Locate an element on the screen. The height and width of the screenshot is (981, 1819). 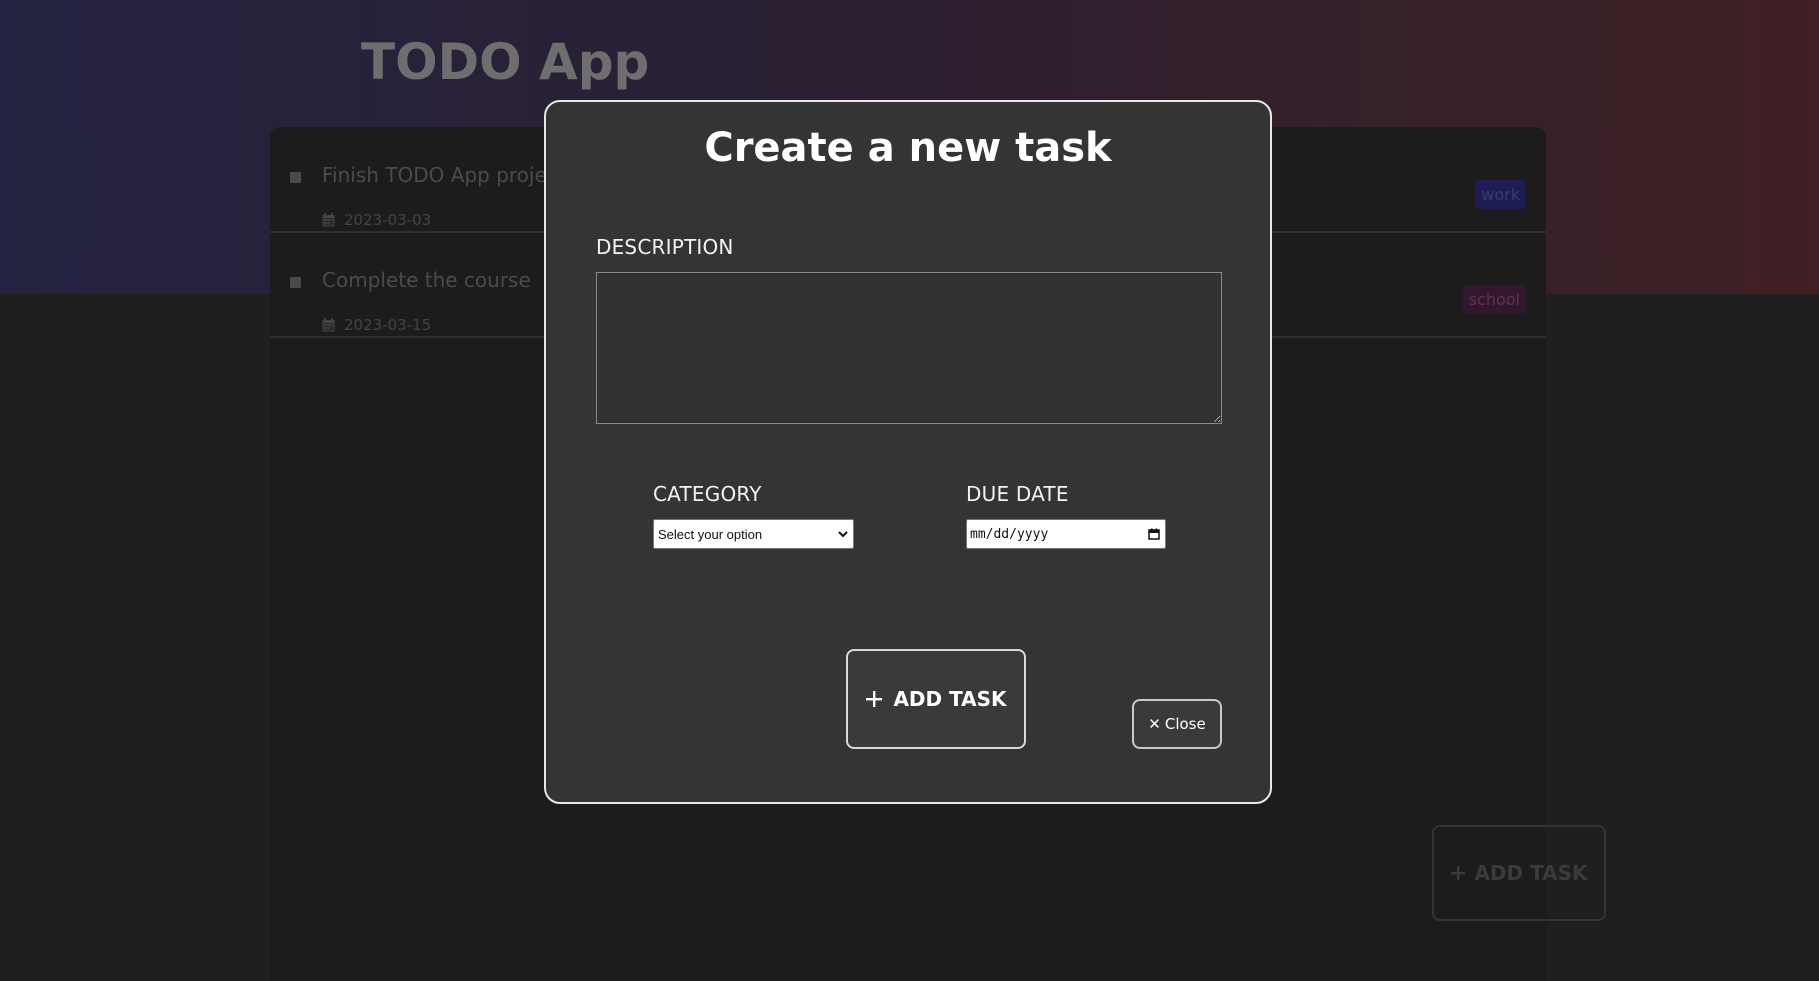
plus-icon is located at coordinates (874, 699).